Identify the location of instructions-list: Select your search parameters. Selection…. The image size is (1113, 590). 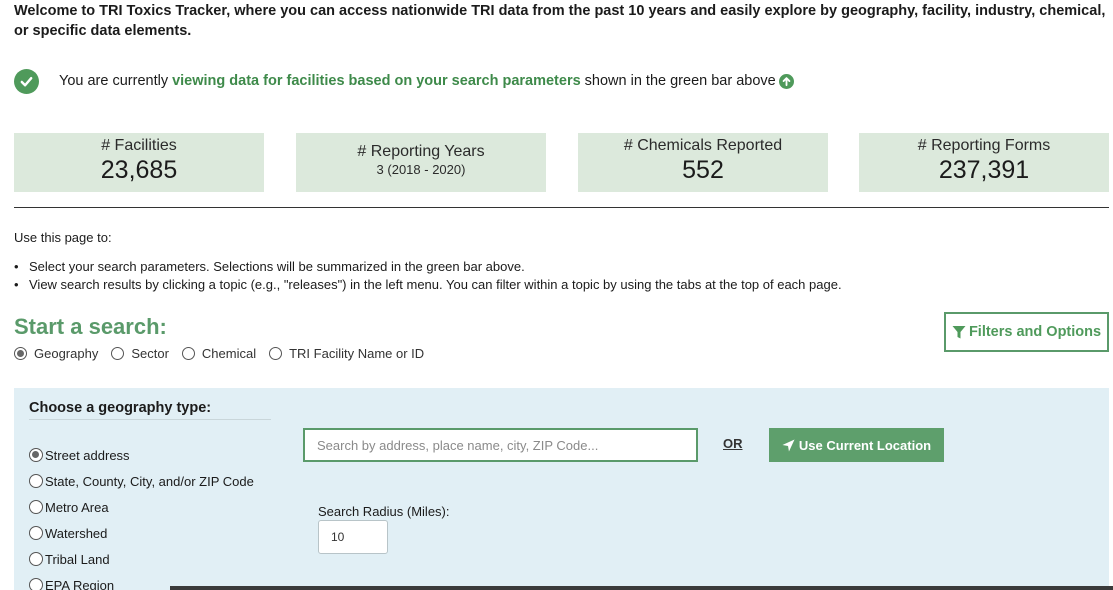
(428, 276).